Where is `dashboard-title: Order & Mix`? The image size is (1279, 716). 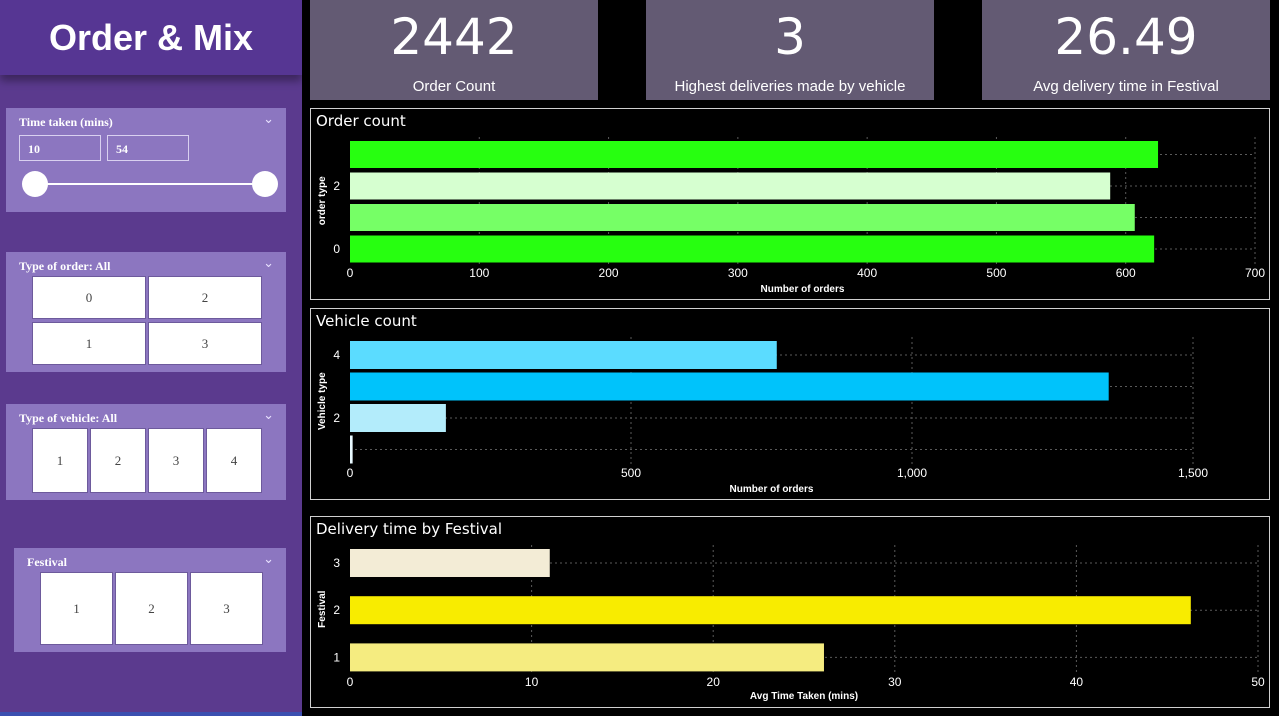 dashboard-title: Order & Mix is located at coordinates (151, 37).